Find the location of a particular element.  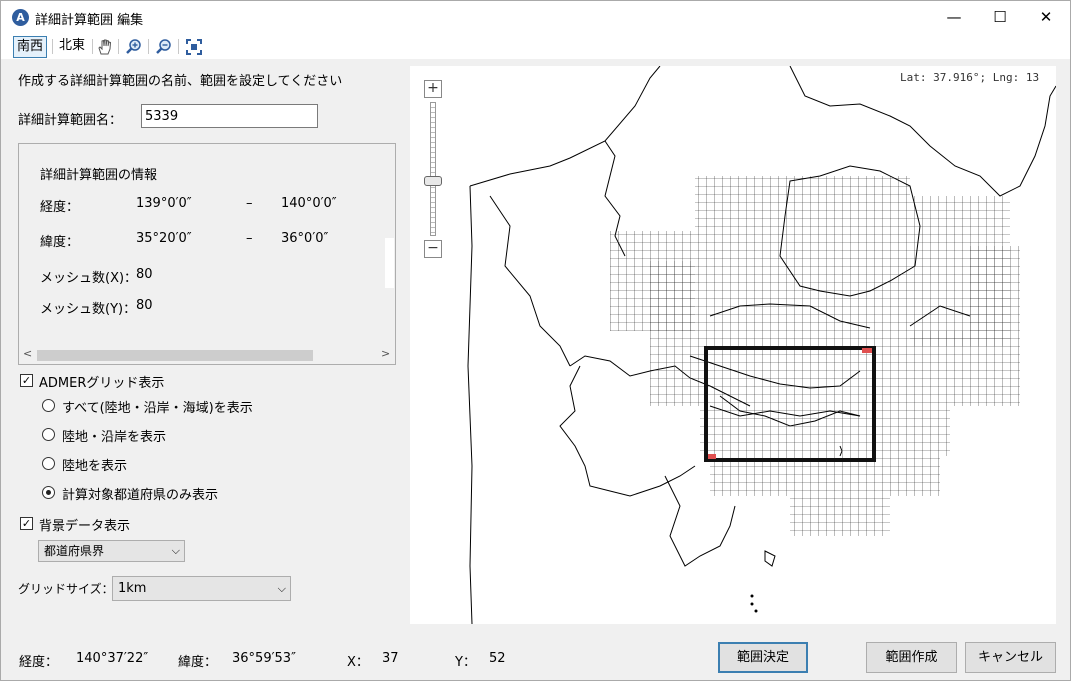

radio-target-prefectures-label: 計算対象都道府県のみ表示 is located at coordinates (140, 495).